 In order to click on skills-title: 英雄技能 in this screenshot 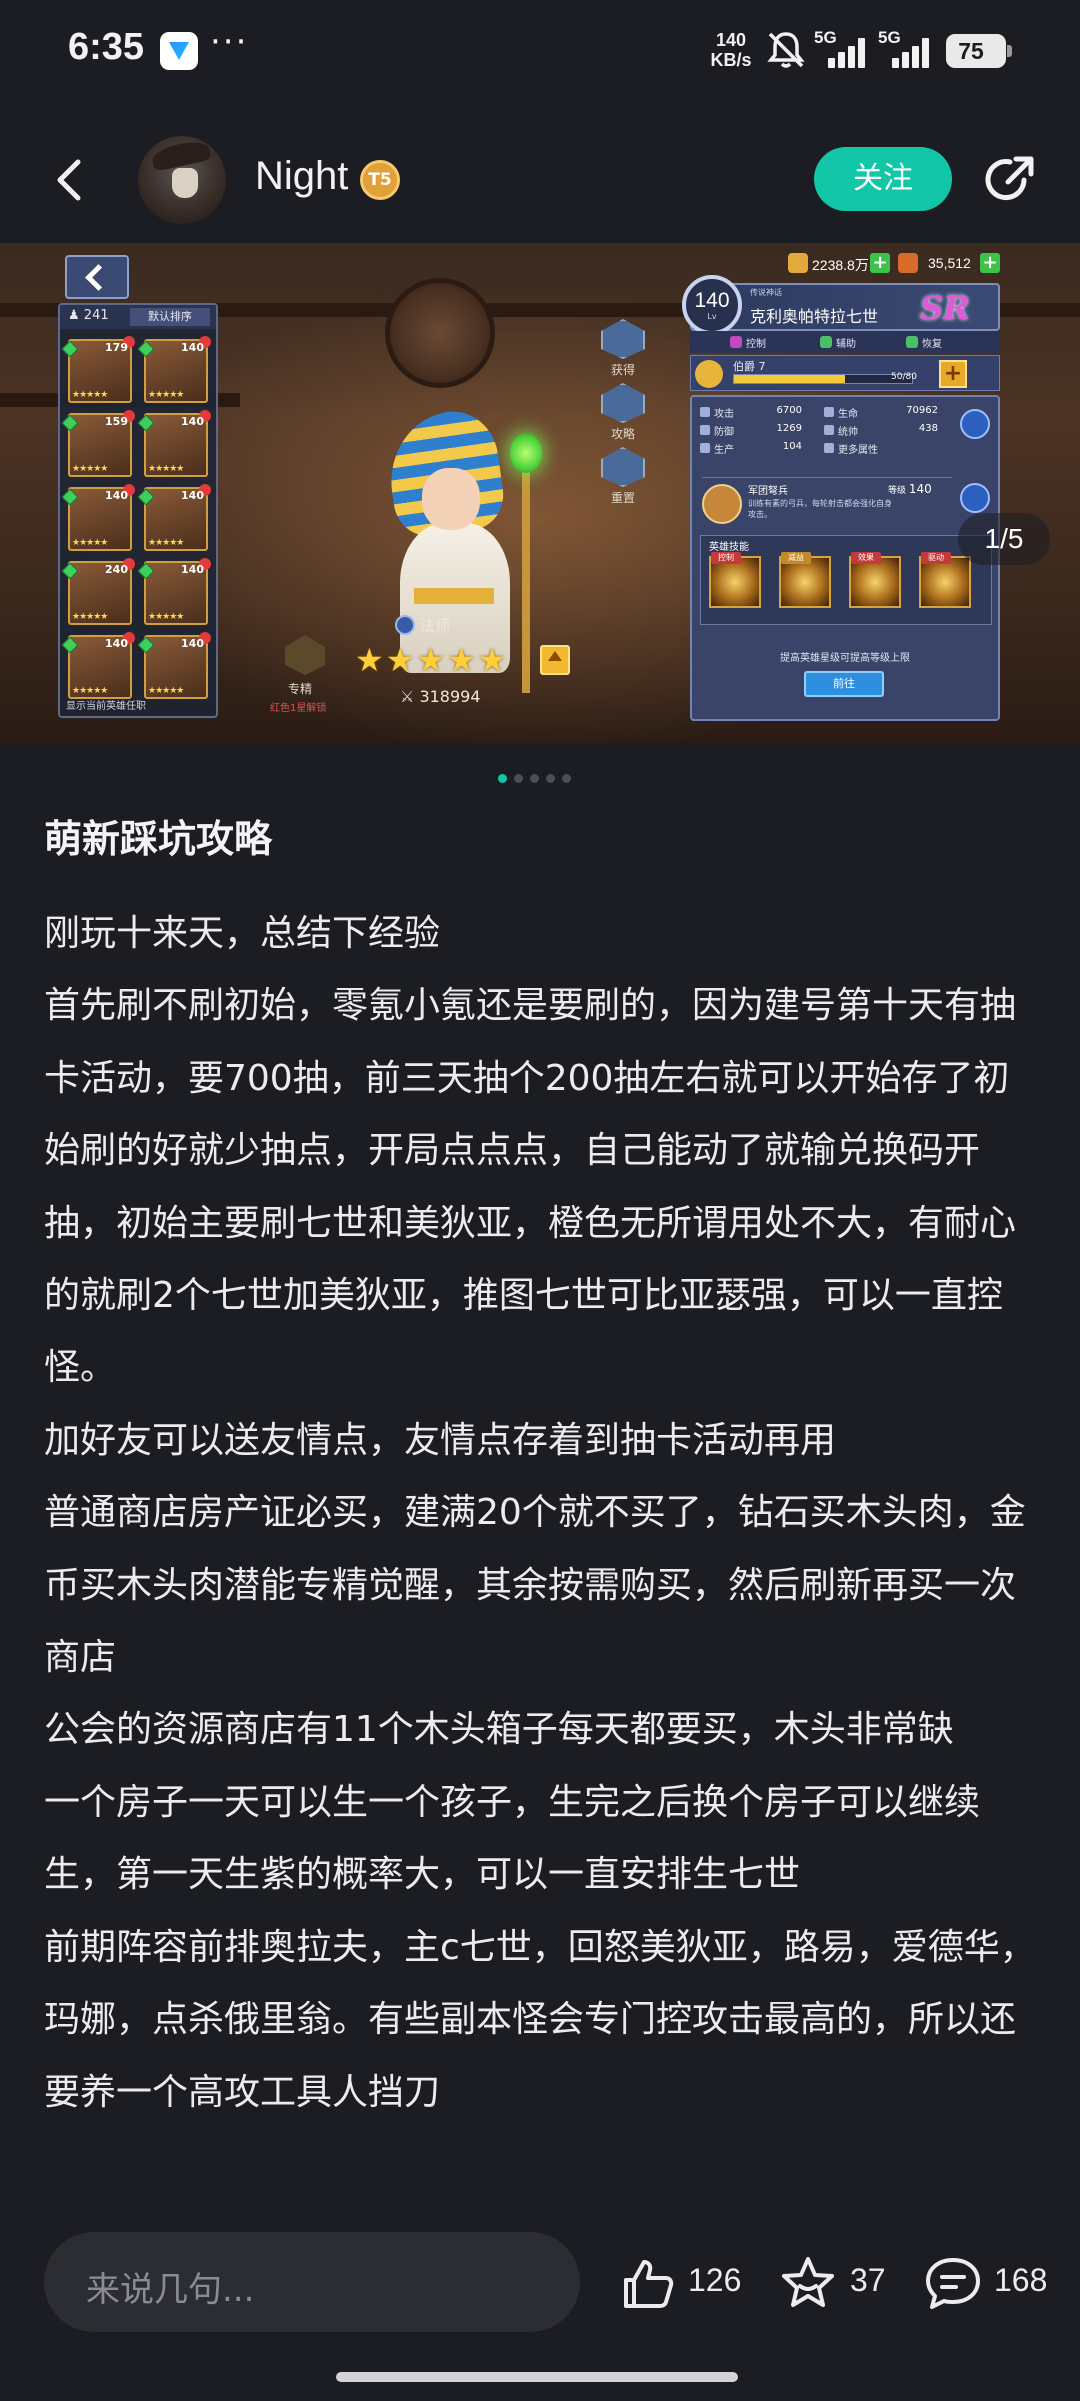, I will do `click(729, 547)`.